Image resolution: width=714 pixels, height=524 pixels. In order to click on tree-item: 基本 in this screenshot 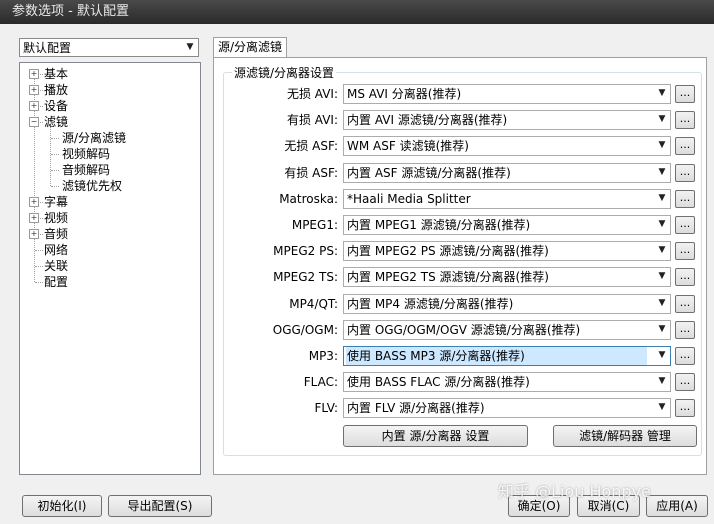, I will do `click(56, 74)`.